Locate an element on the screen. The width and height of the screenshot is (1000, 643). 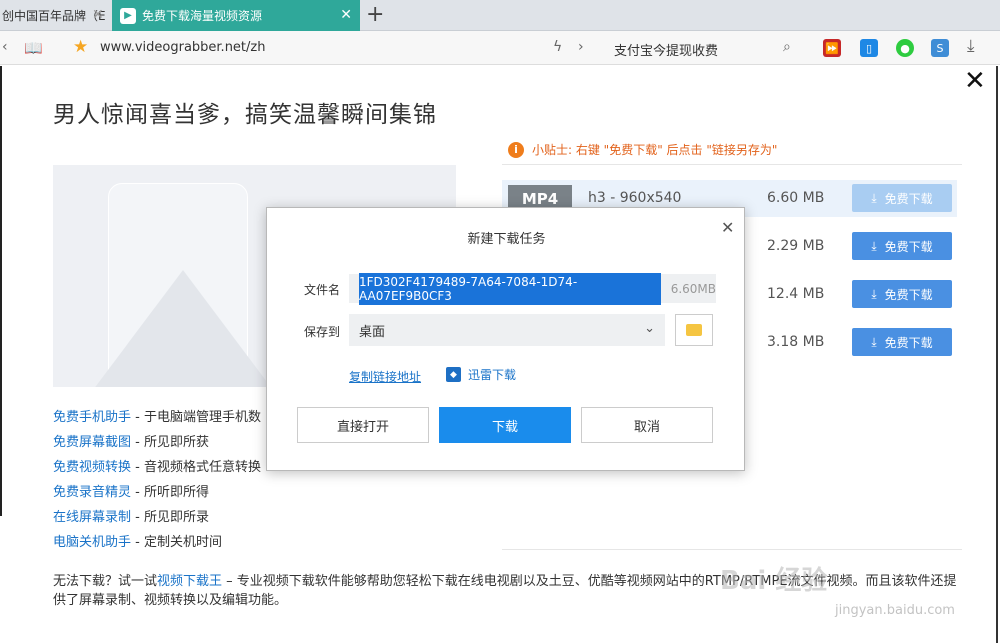
chevron-down-icon: ⌄ is located at coordinates (649, 328).